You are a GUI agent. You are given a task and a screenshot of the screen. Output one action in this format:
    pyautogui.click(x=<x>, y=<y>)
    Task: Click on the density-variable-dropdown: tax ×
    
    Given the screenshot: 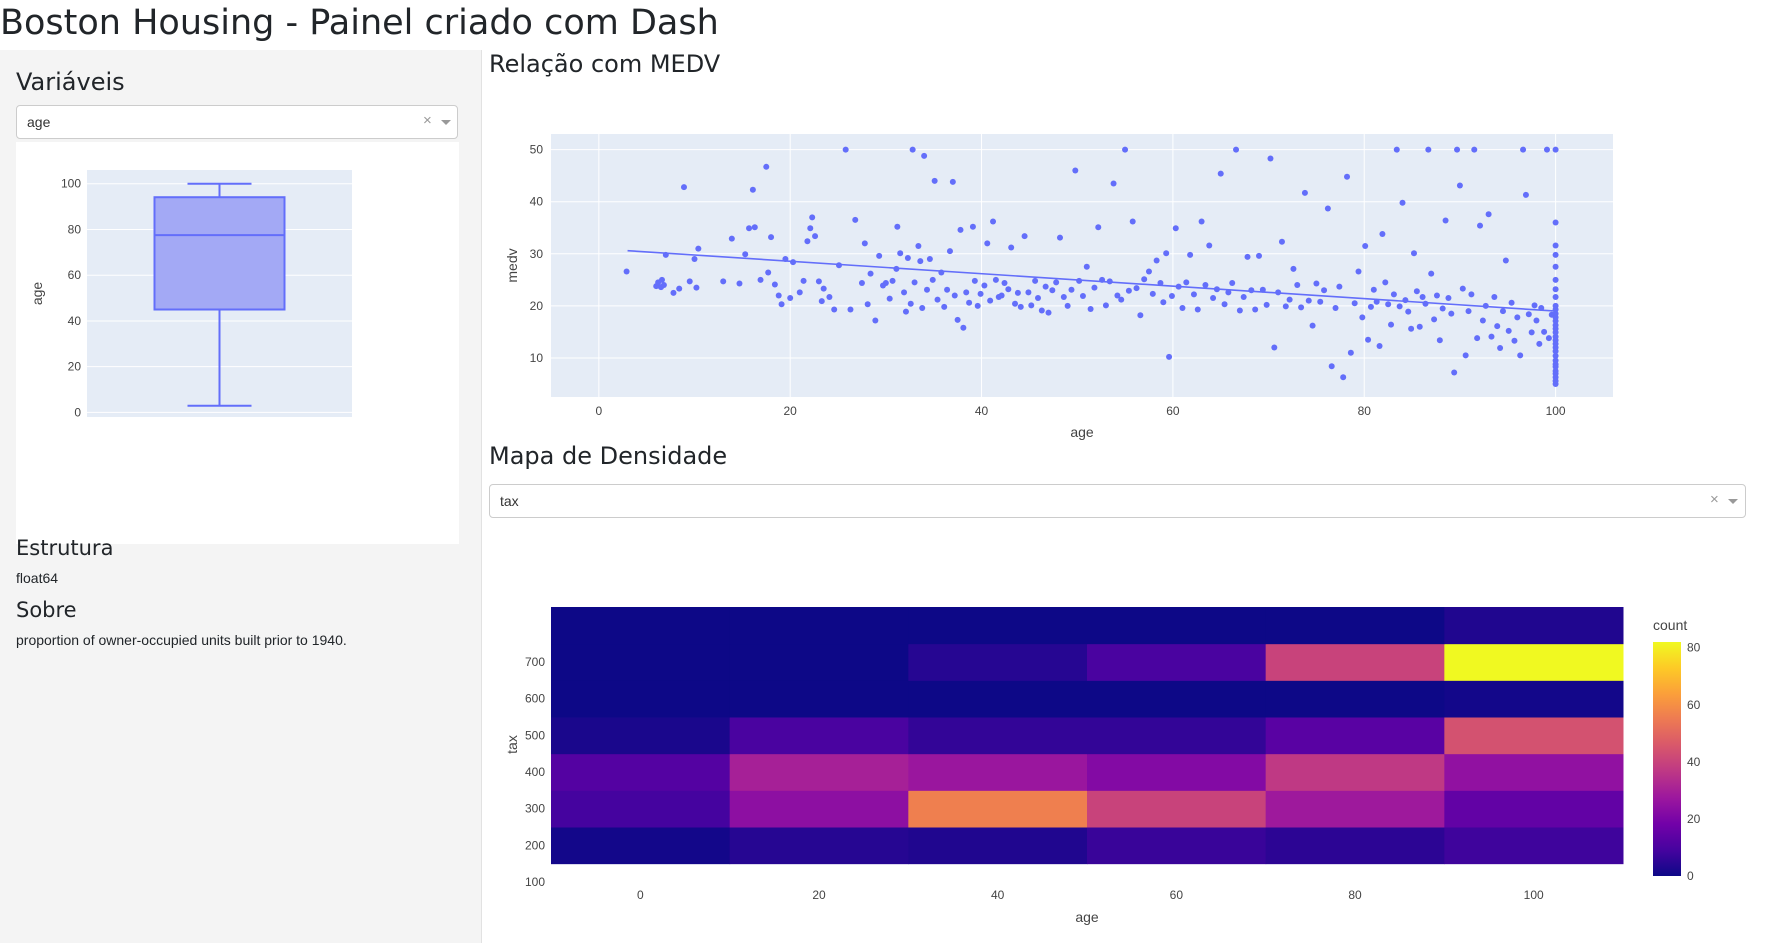 What is the action you would take?
    pyautogui.click(x=1117, y=501)
    